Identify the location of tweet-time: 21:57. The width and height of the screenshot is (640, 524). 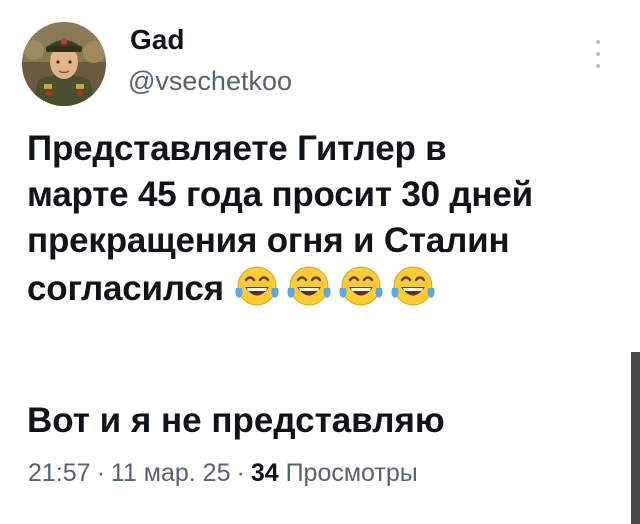
(59, 473).